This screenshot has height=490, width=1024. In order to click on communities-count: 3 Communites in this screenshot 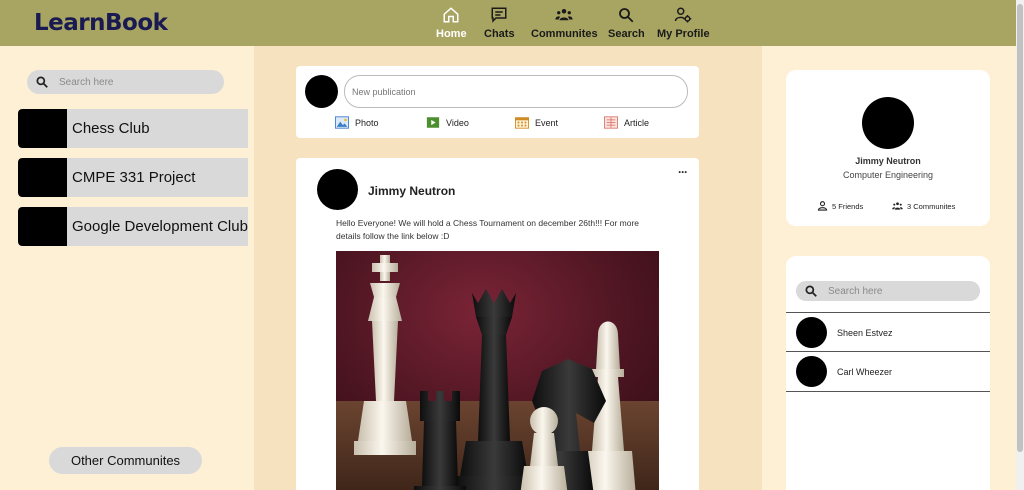, I will do `click(923, 206)`.